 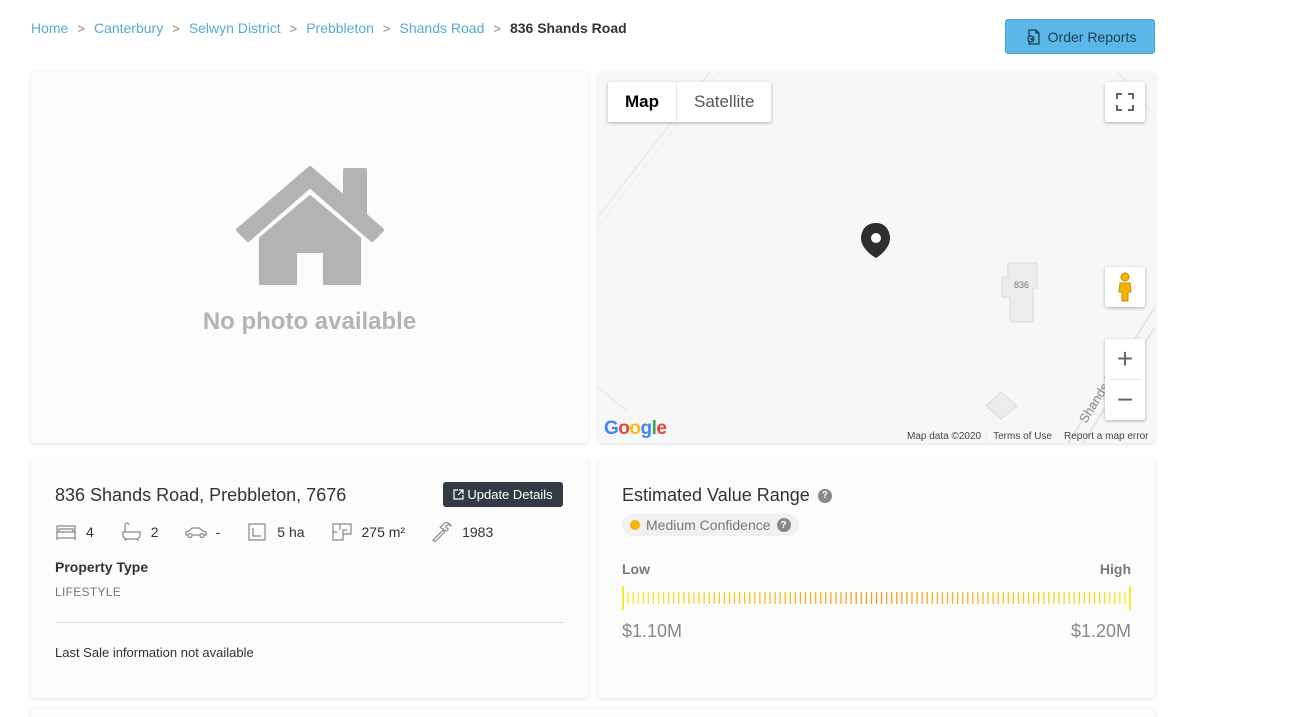 I want to click on confidence-badge: Medium Confidence ?, so click(x=710, y=525).